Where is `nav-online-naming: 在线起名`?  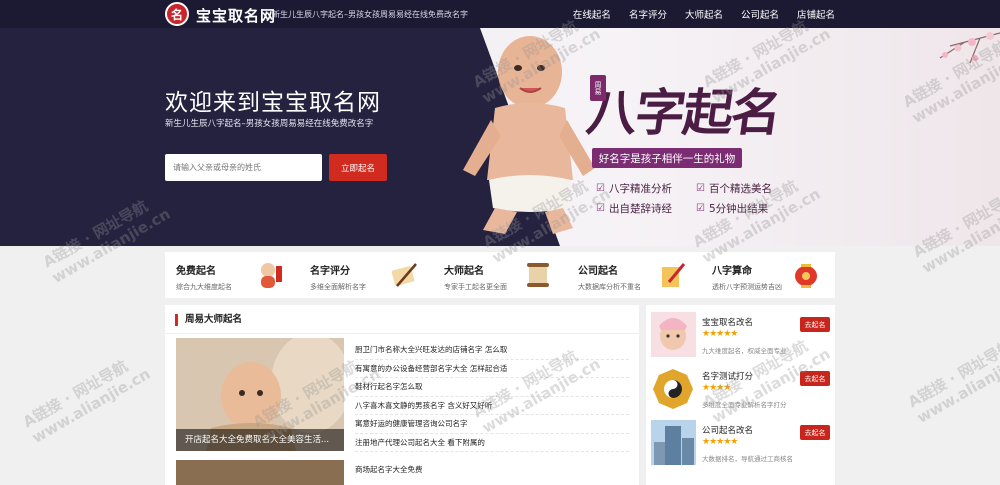
nav-online-naming: 在线起名 is located at coordinates (592, 14).